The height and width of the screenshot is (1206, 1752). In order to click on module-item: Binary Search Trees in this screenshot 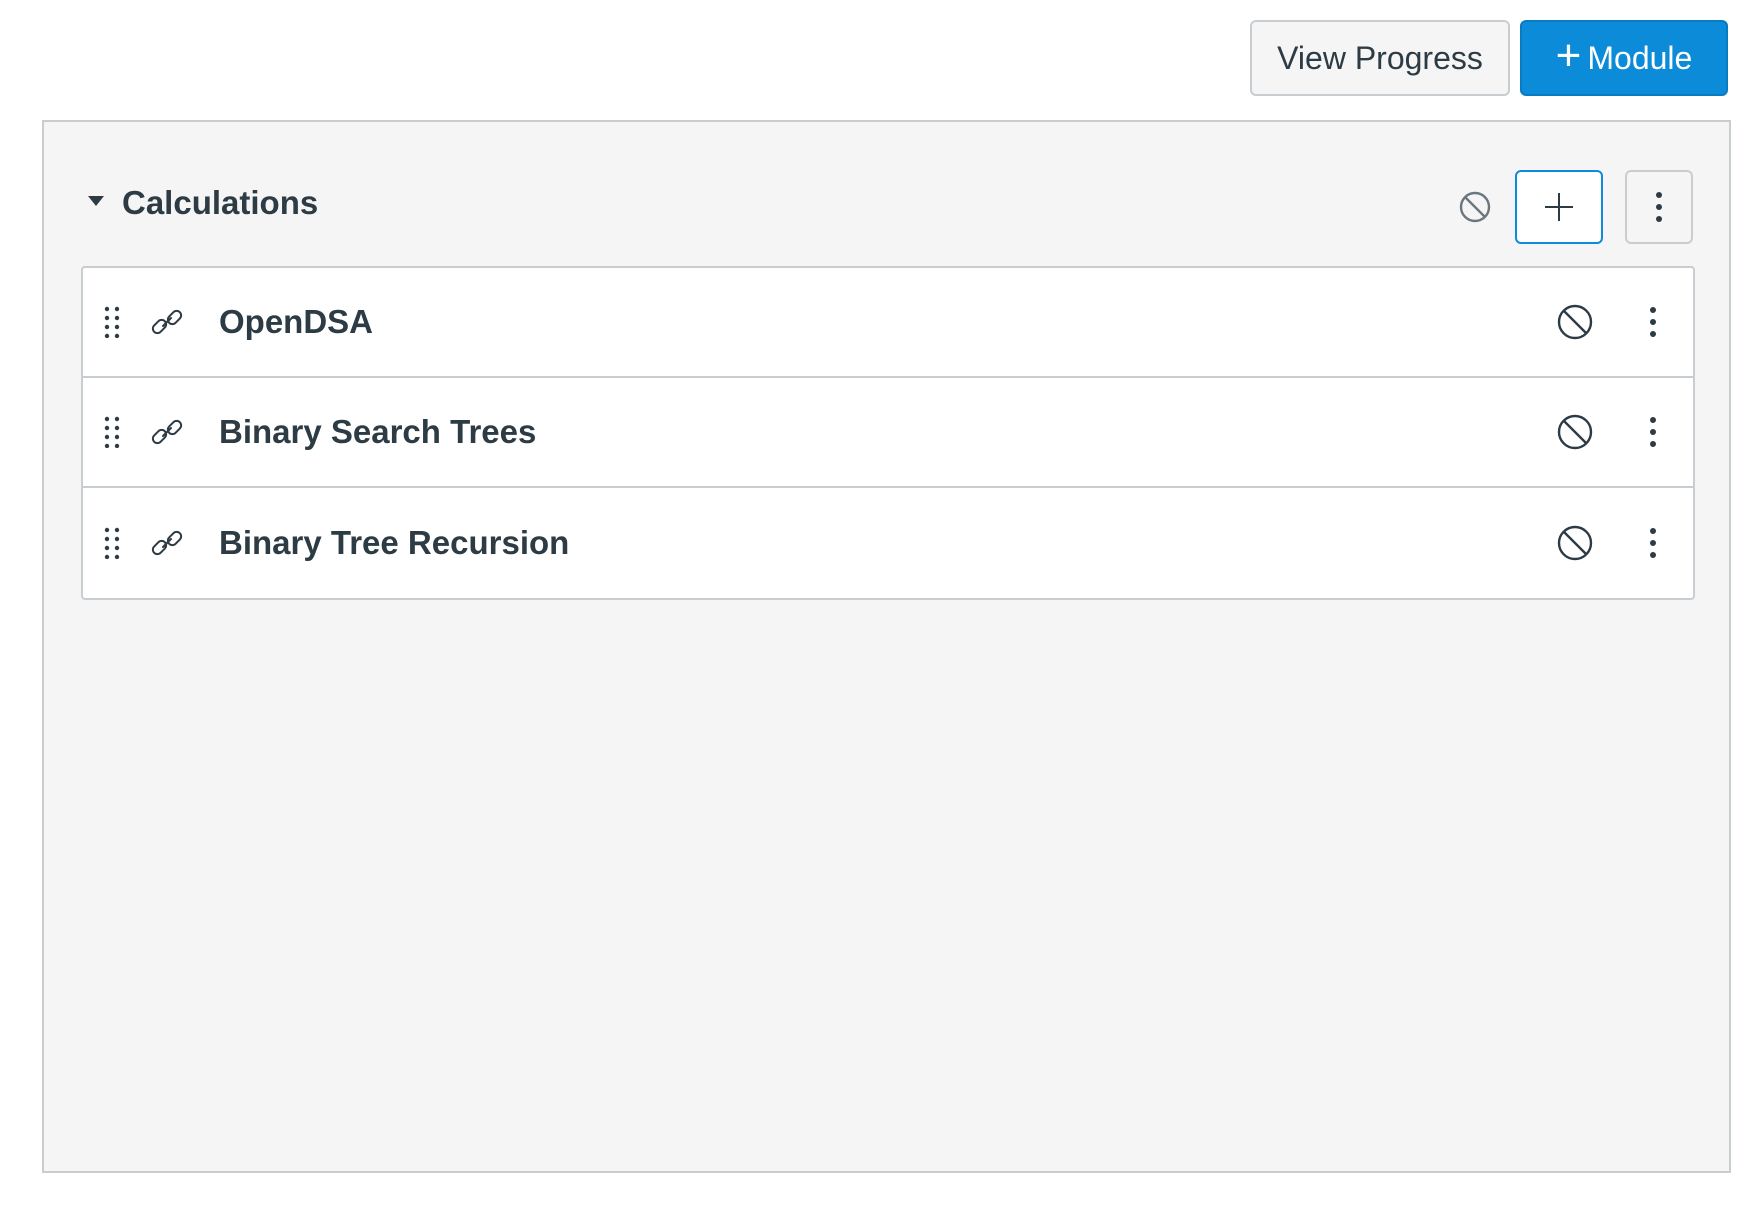, I will do `click(888, 433)`.